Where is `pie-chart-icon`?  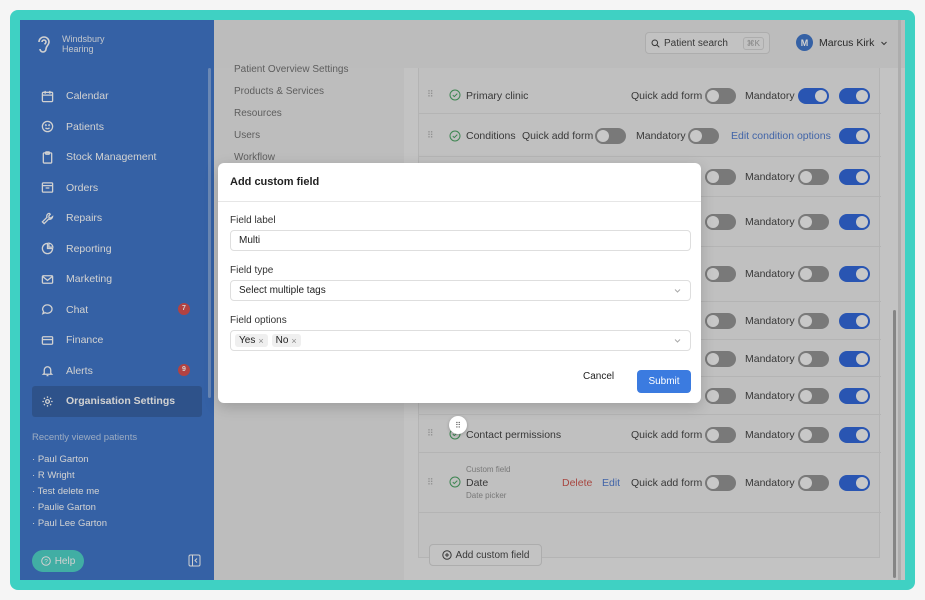
pie-chart-icon is located at coordinates (47, 249).